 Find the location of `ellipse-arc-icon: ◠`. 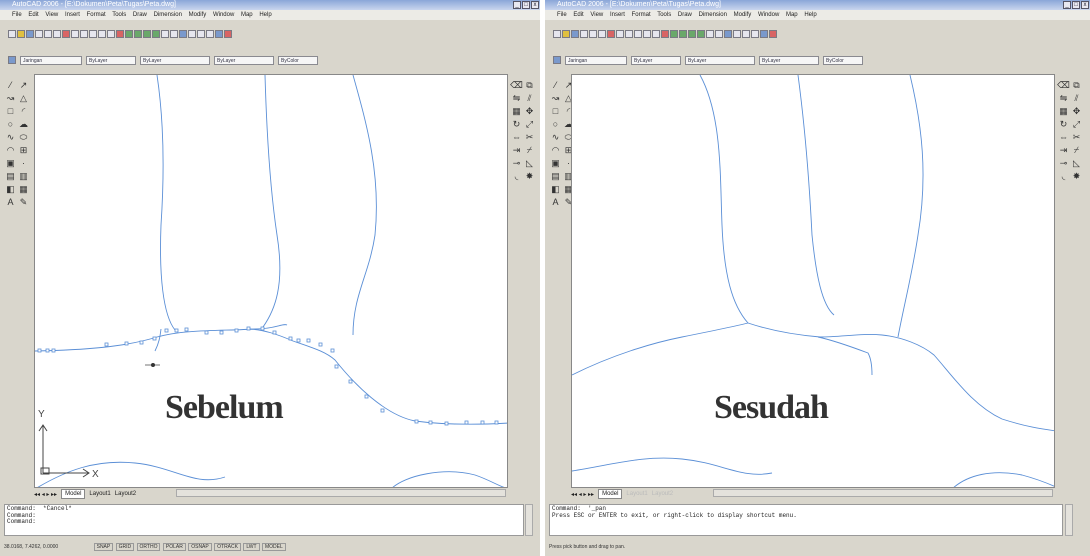

ellipse-arc-icon: ◠ is located at coordinates (10, 151).